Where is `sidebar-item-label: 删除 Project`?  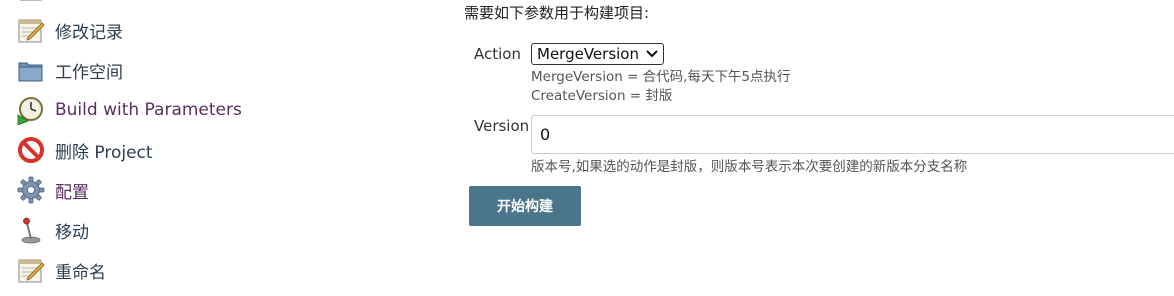
sidebar-item-label: 删除 Project is located at coordinates (104, 152).